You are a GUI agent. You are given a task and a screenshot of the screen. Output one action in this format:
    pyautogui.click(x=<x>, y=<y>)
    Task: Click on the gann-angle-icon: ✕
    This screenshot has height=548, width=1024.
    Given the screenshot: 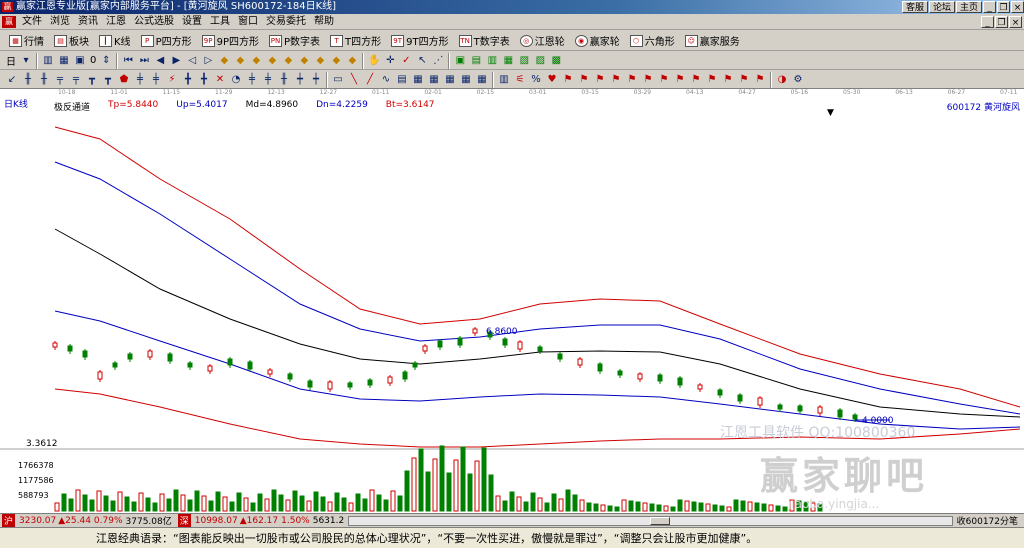 What is the action you would take?
    pyautogui.click(x=220, y=80)
    